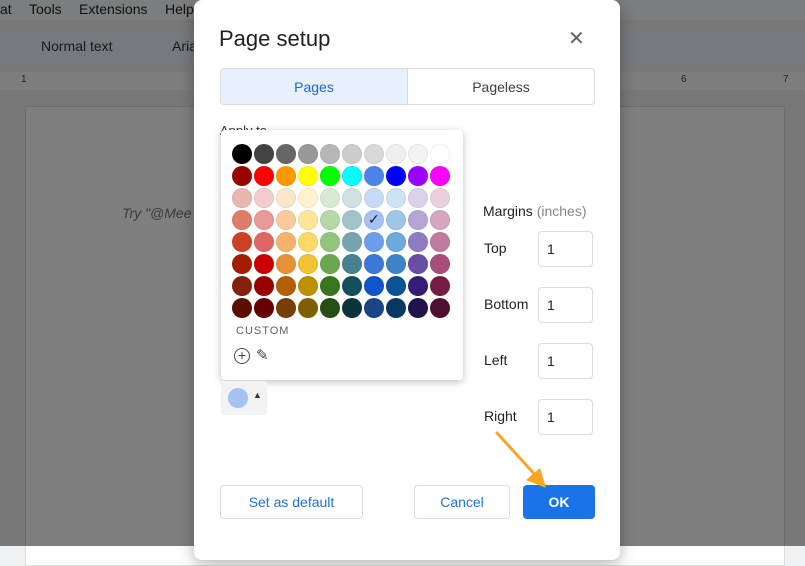 The height and width of the screenshot is (566, 805). I want to click on annotation-arrow-icon, so click(520, 459).